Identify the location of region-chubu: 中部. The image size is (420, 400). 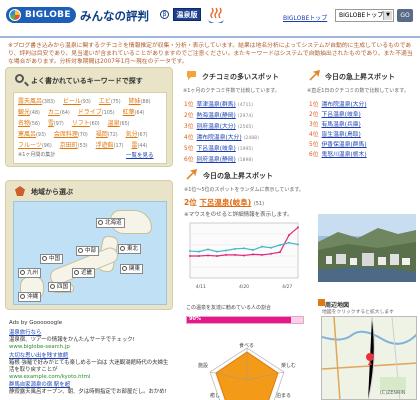
(88, 251).